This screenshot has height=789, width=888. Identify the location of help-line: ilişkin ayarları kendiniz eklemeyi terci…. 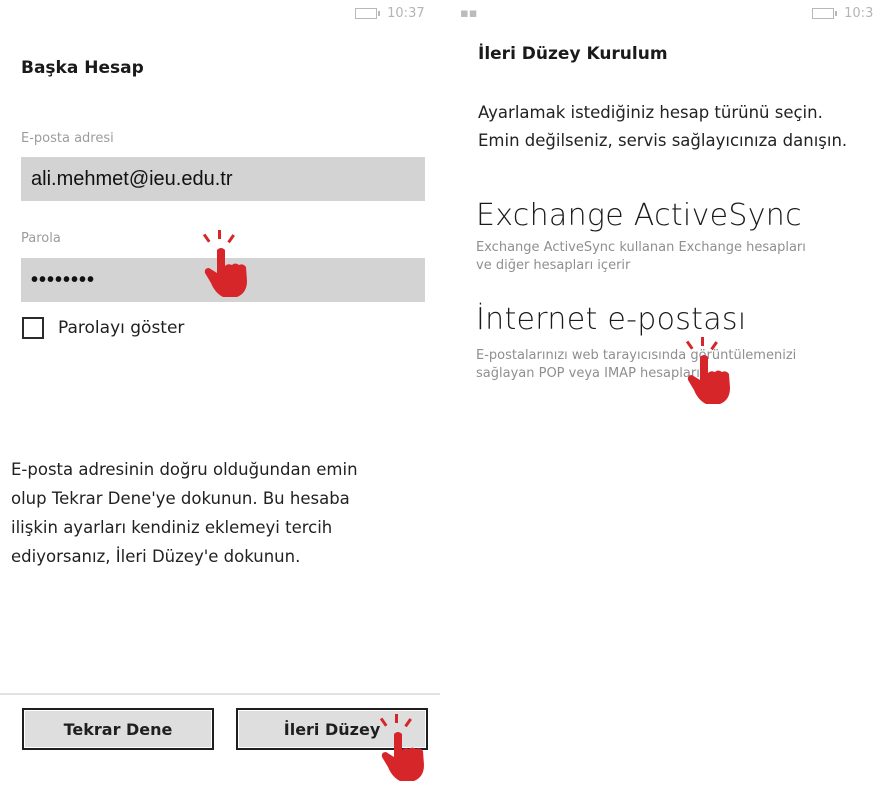
(172, 527).